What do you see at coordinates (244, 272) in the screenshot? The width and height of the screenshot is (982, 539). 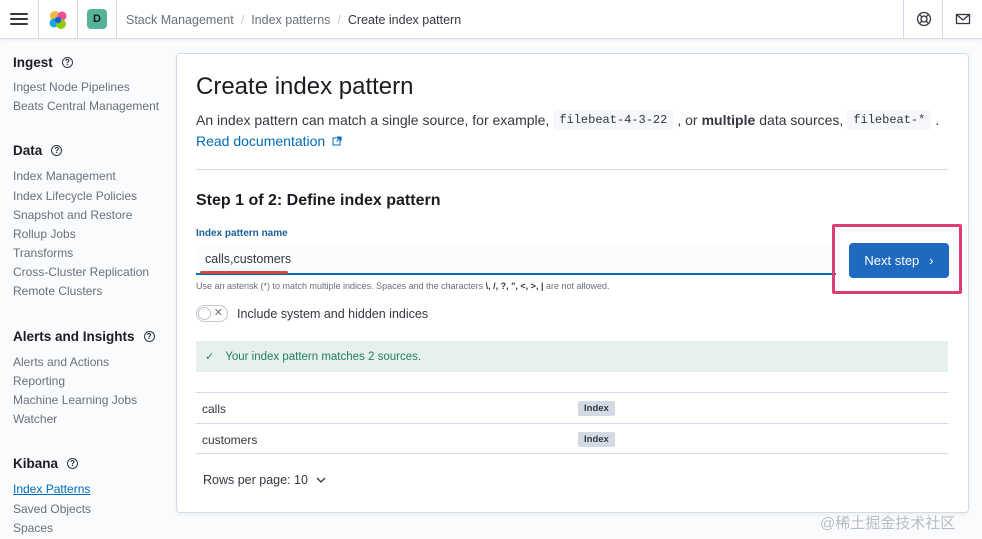 I see `annotation-underline` at bounding box center [244, 272].